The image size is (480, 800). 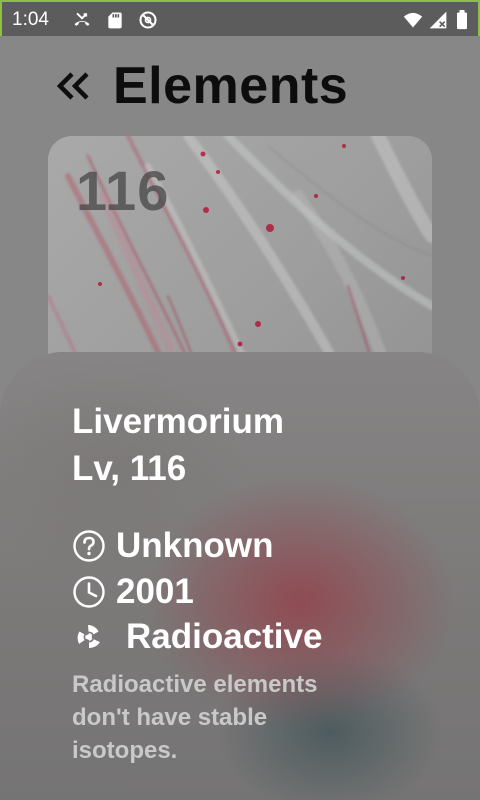 I want to click on element-type-value: Radioactive, so click(x=224, y=636).